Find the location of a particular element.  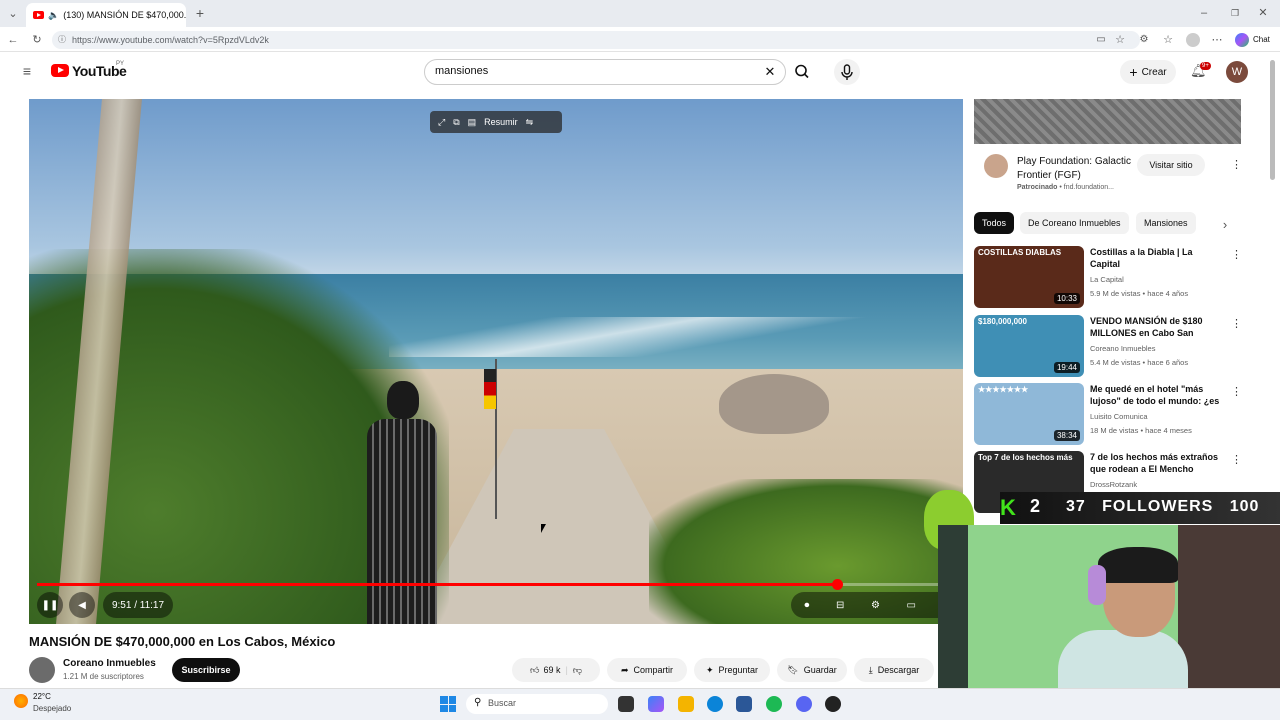

weather-icon is located at coordinates (21, 701).